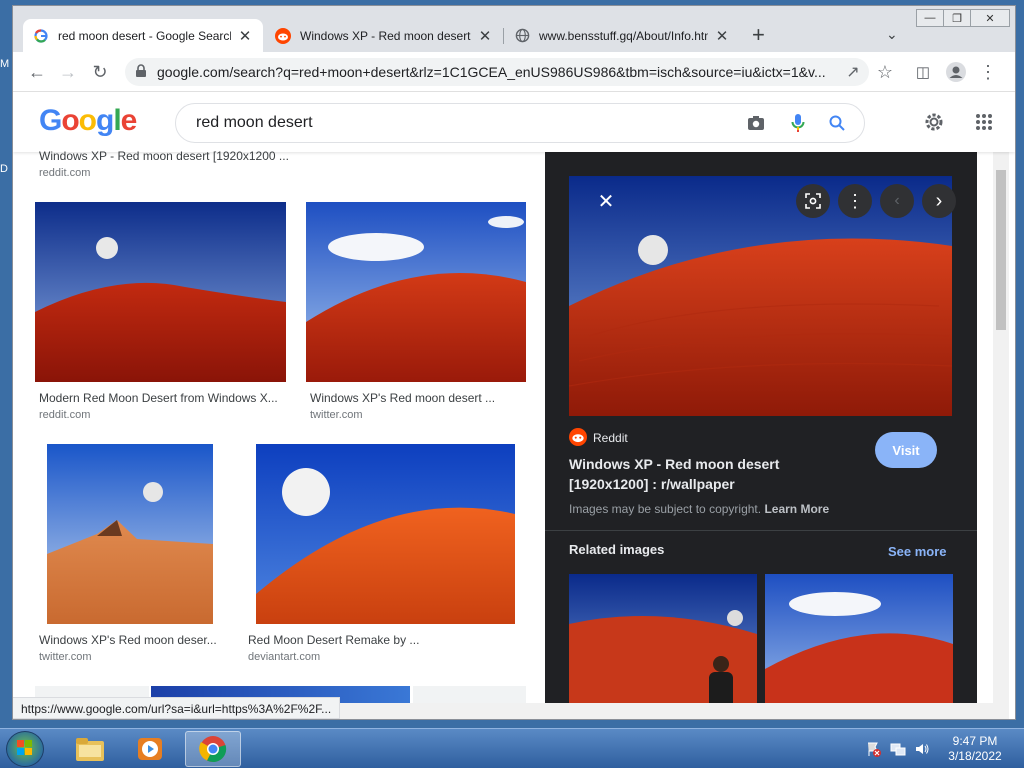  I want to click on scrollbar-thumb, so click(1001, 250).